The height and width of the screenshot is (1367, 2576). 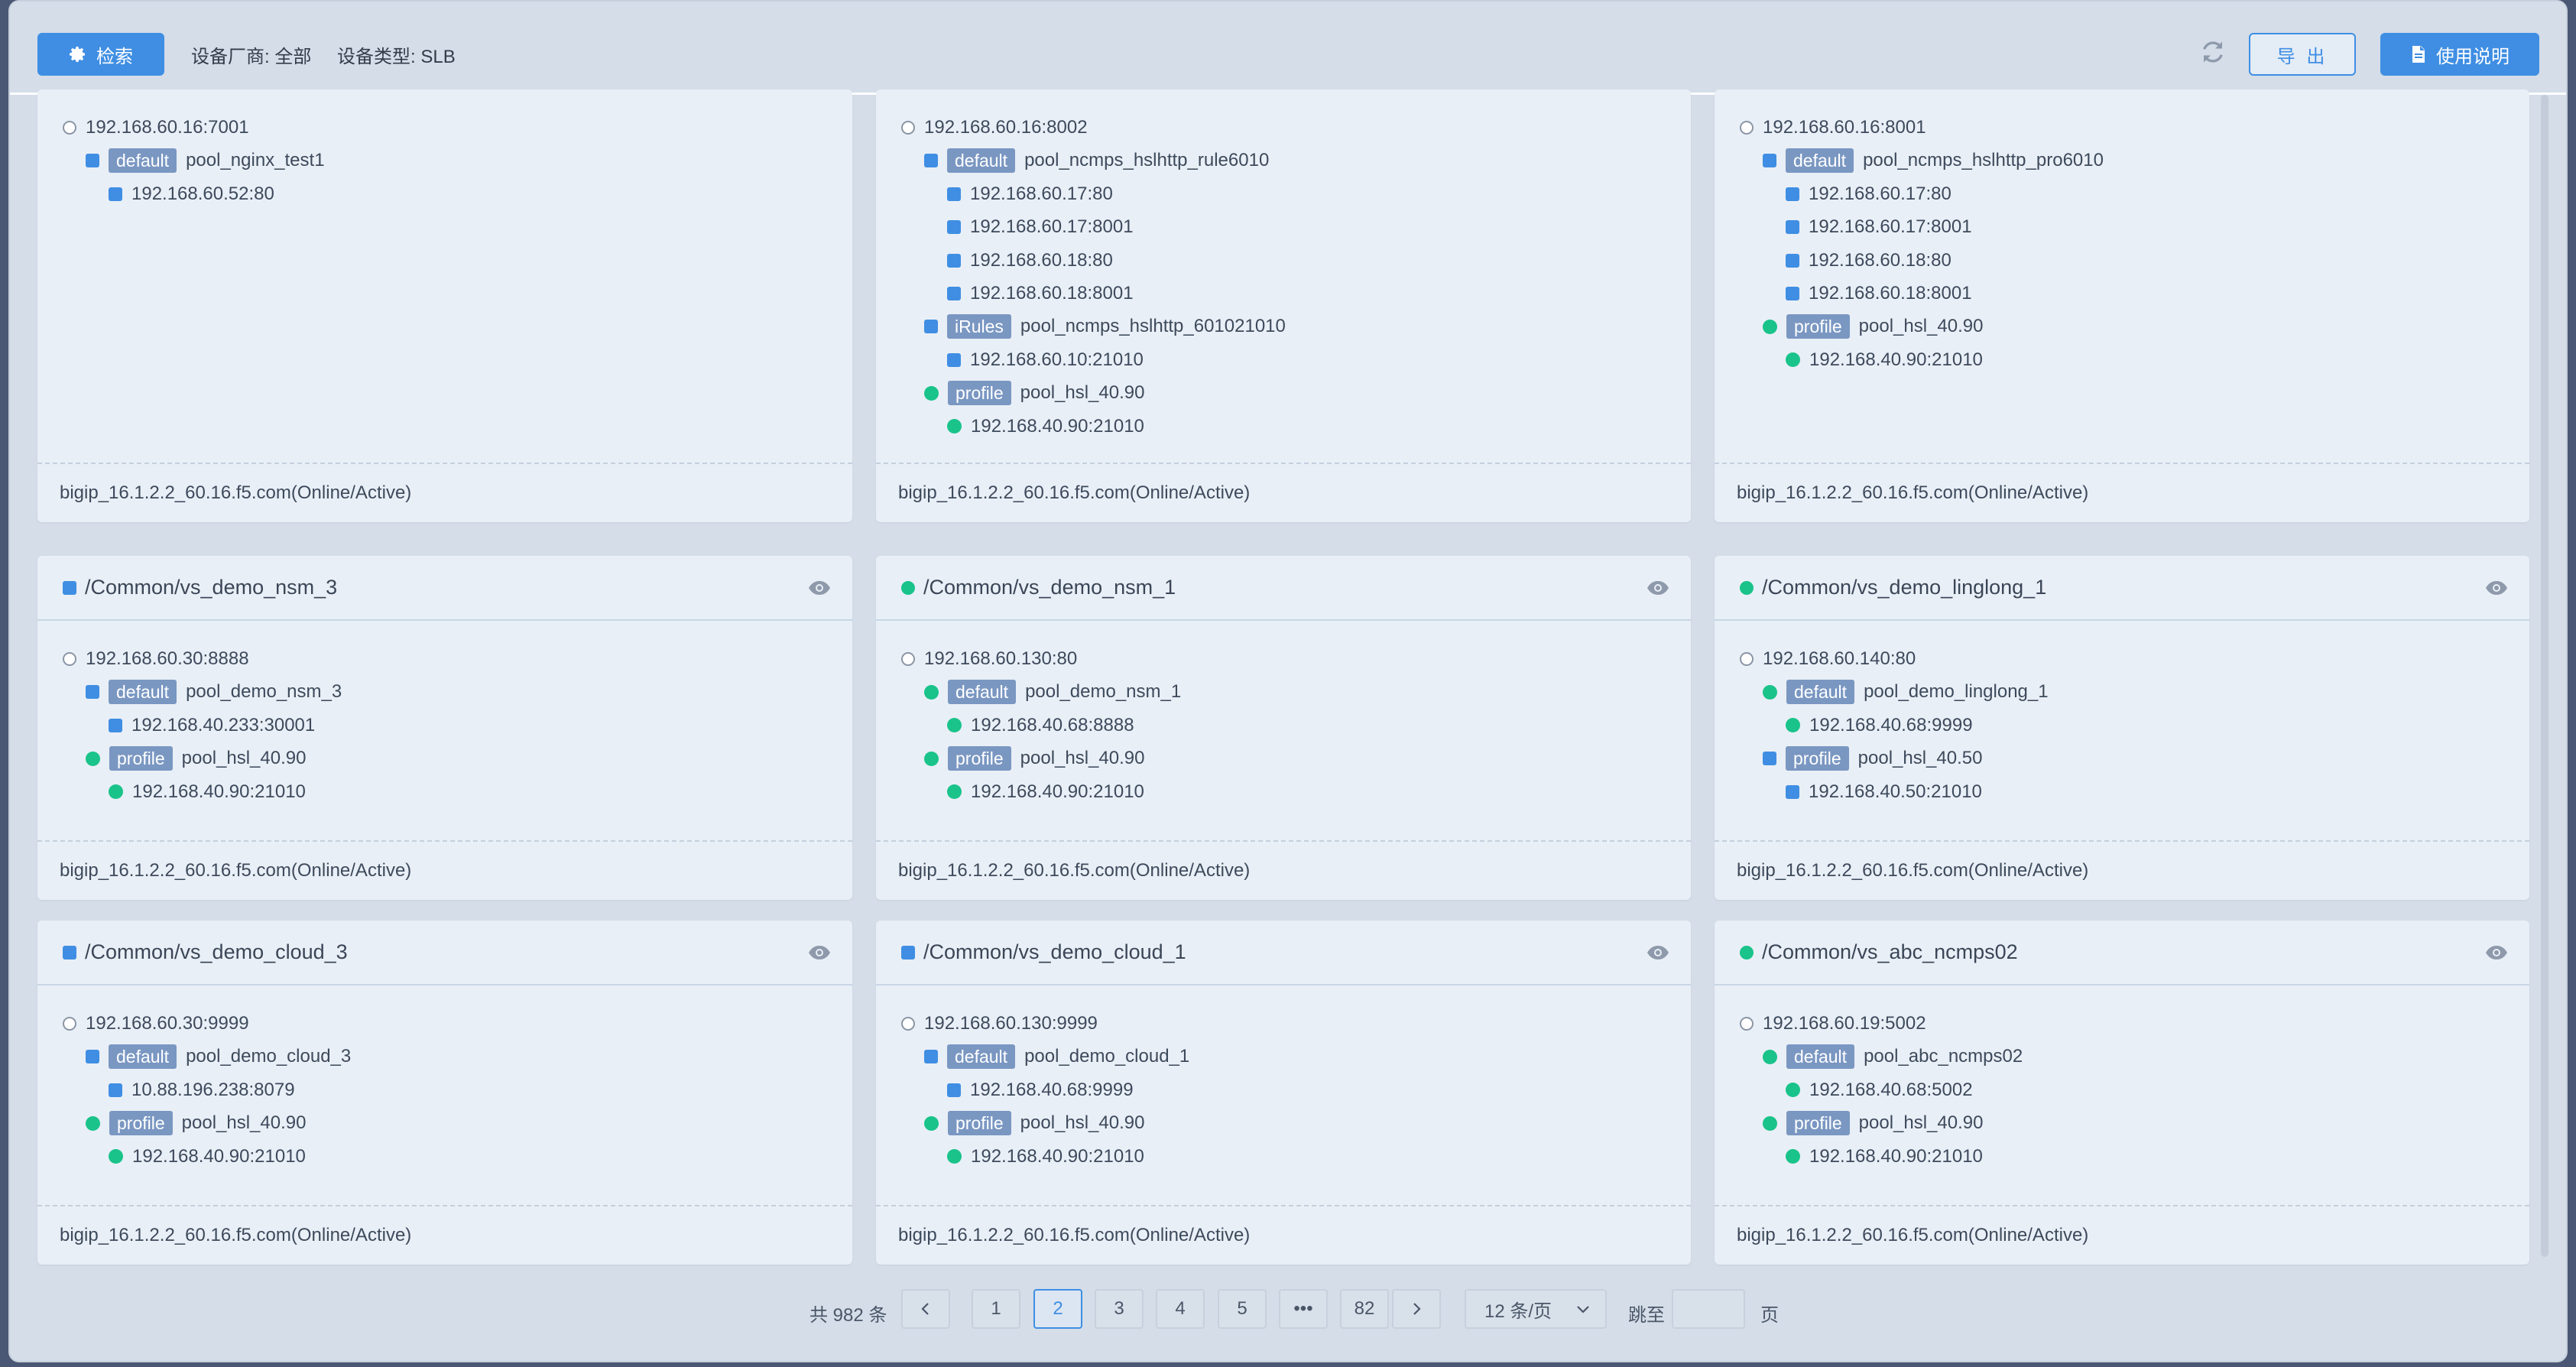 What do you see at coordinates (396, 54) in the screenshot?
I see `type-filter: 设备类型: SLB` at bounding box center [396, 54].